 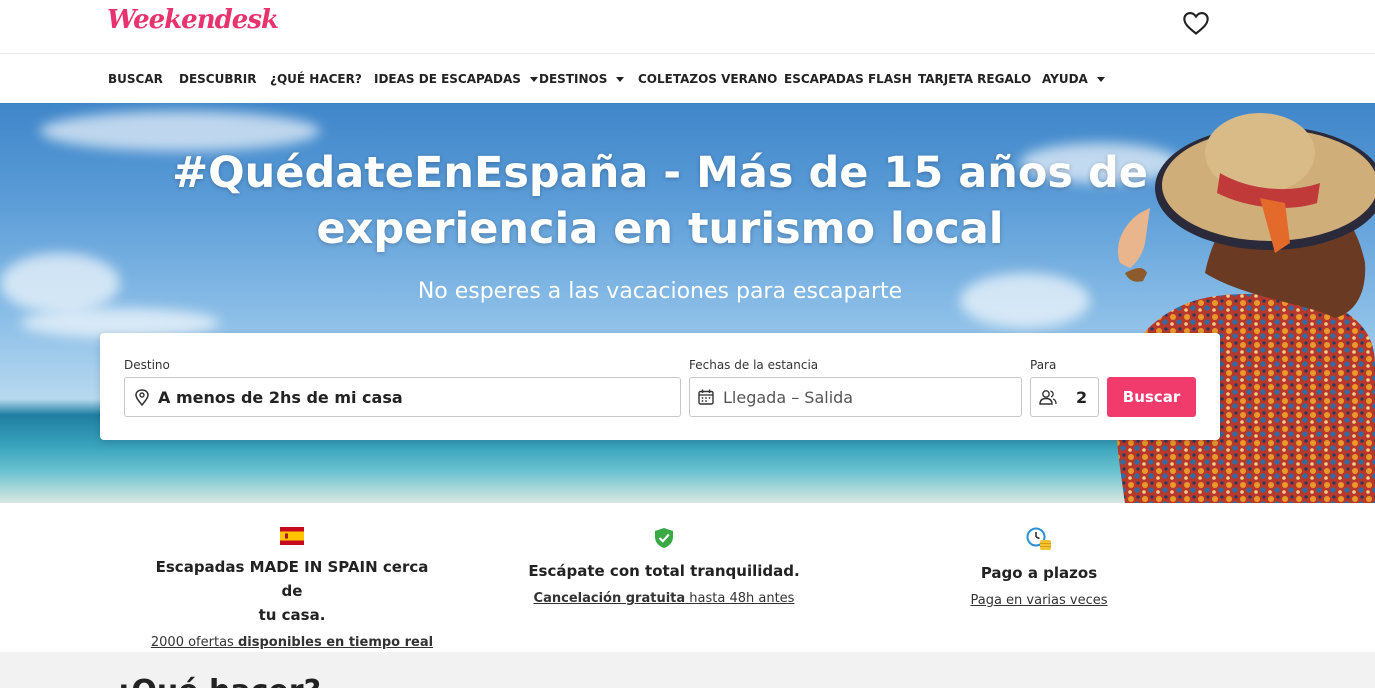 What do you see at coordinates (754, 365) in the screenshot?
I see `fechas-label: Fechas de la estancia` at bounding box center [754, 365].